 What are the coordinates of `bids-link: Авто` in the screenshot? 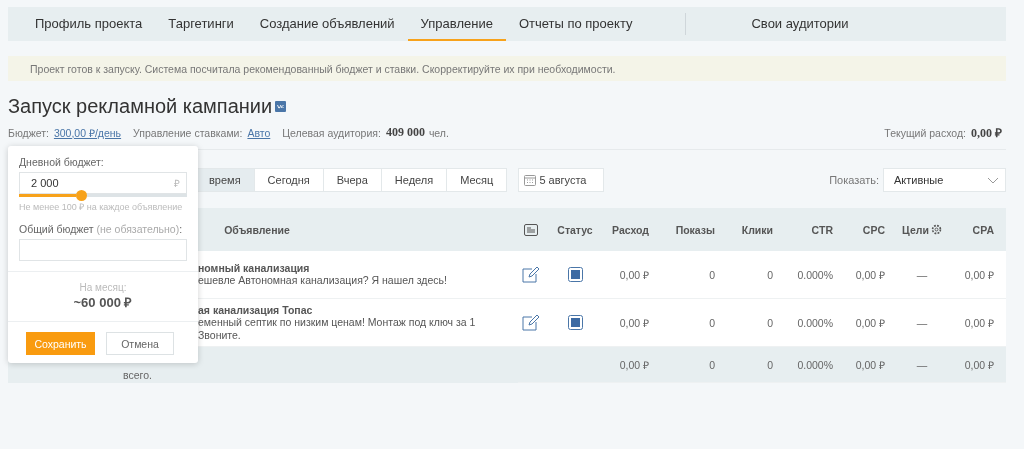 It's located at (259, 132).